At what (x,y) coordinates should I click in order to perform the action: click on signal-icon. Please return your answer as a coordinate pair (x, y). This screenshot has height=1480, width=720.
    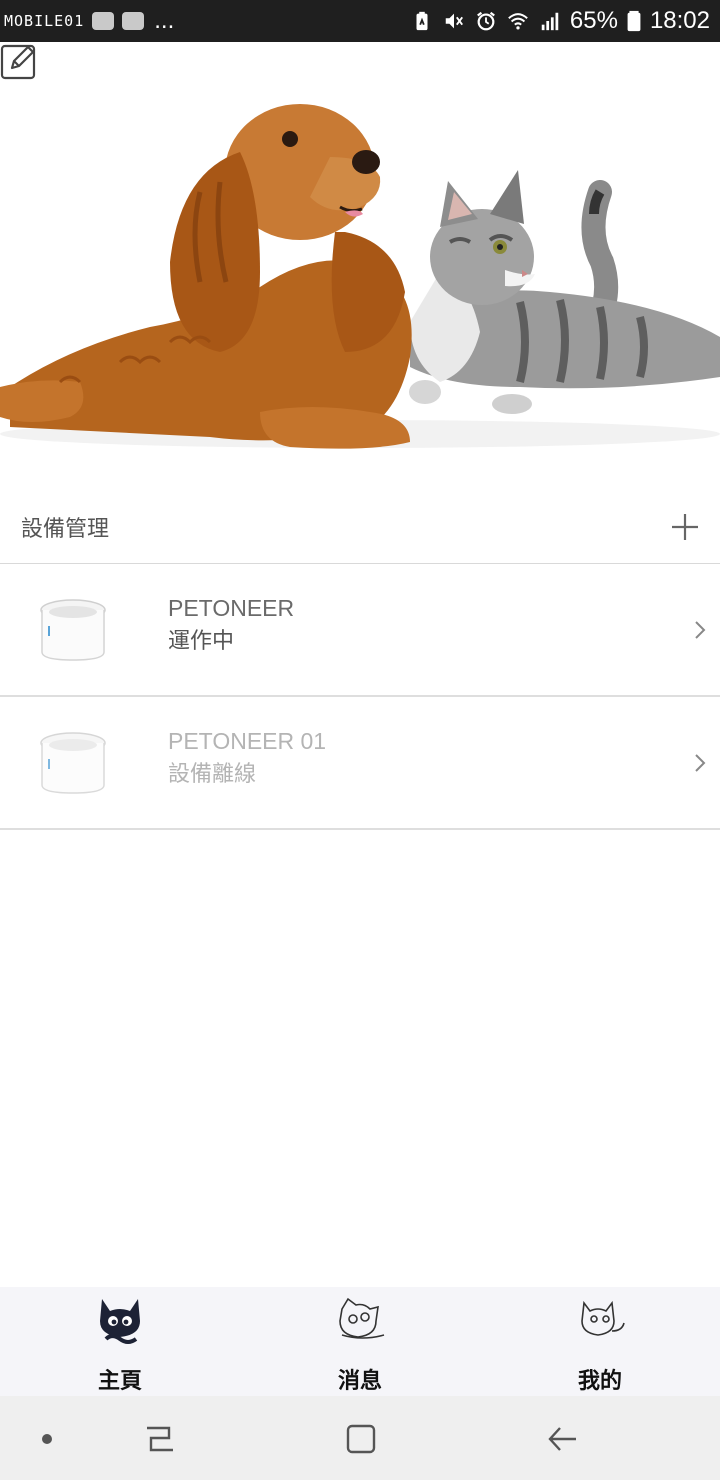
    Looking at the image, I should click on (550, 21).